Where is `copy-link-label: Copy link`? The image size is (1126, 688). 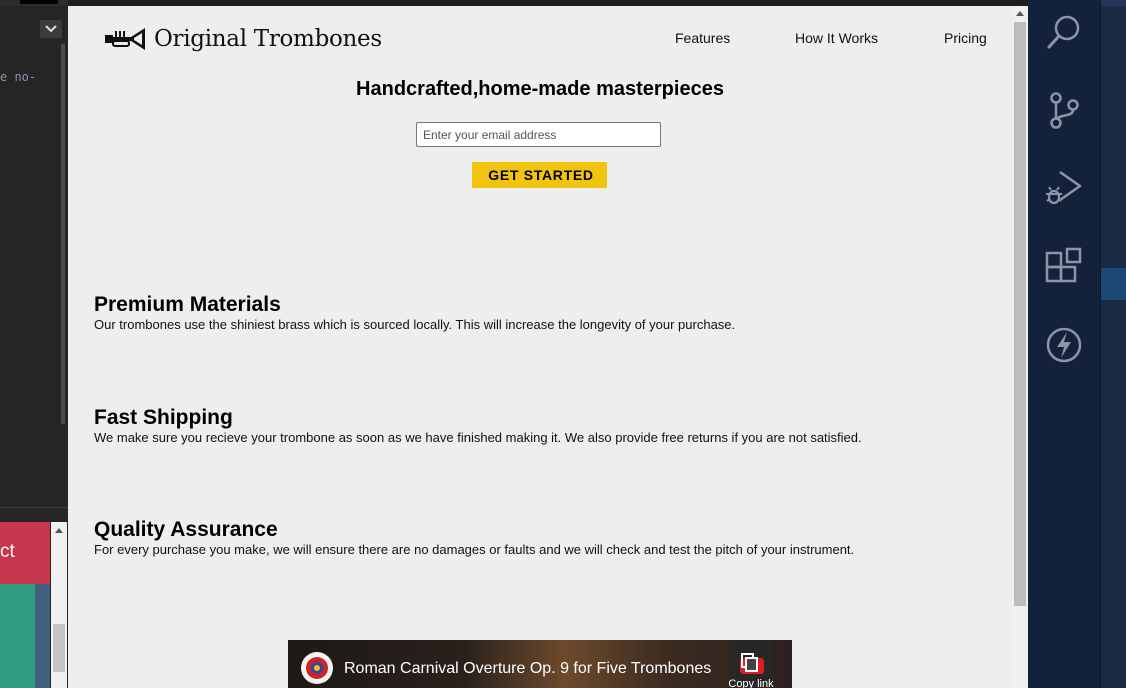
copy-link-label: Copy link is located at coordinates (751, 683).